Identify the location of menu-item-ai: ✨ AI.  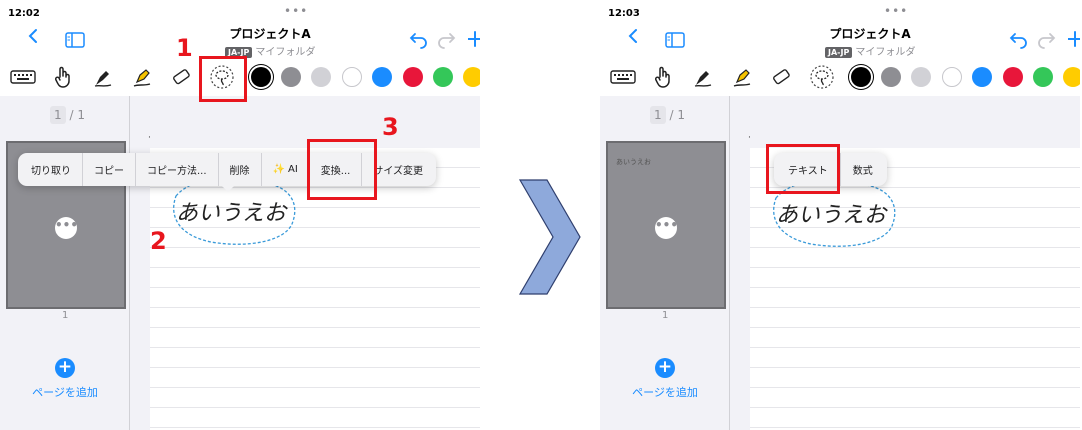
(286, 169).